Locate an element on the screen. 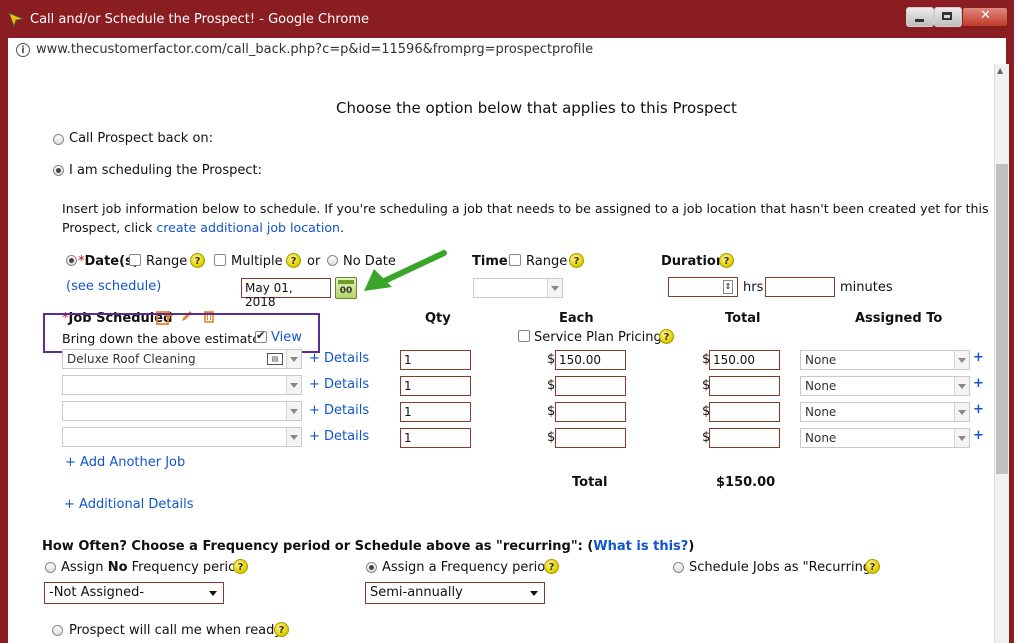 The width and height of the screenshot is (1014, 643). time-range-checkbox is located at coordinates (515, 260).